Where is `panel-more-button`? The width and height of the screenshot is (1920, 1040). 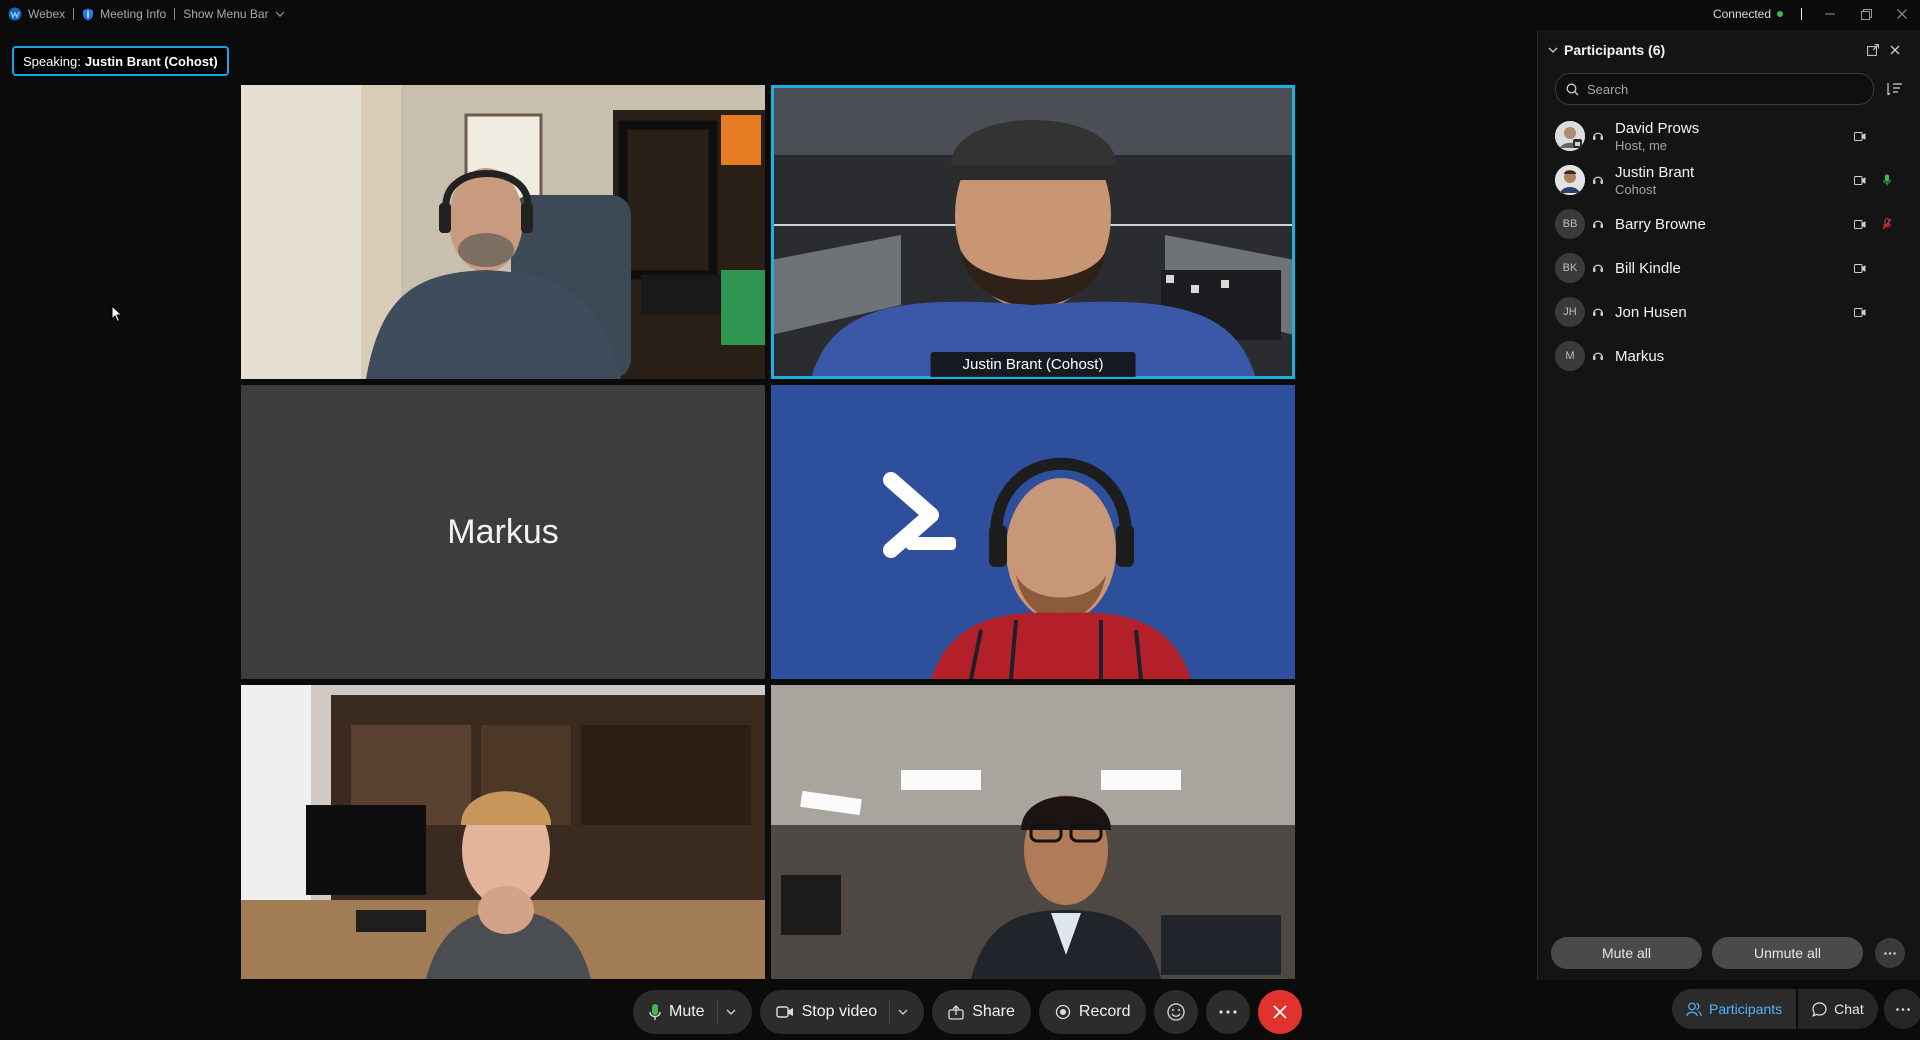
panel-more-button is located at coordinates (1890, 953).